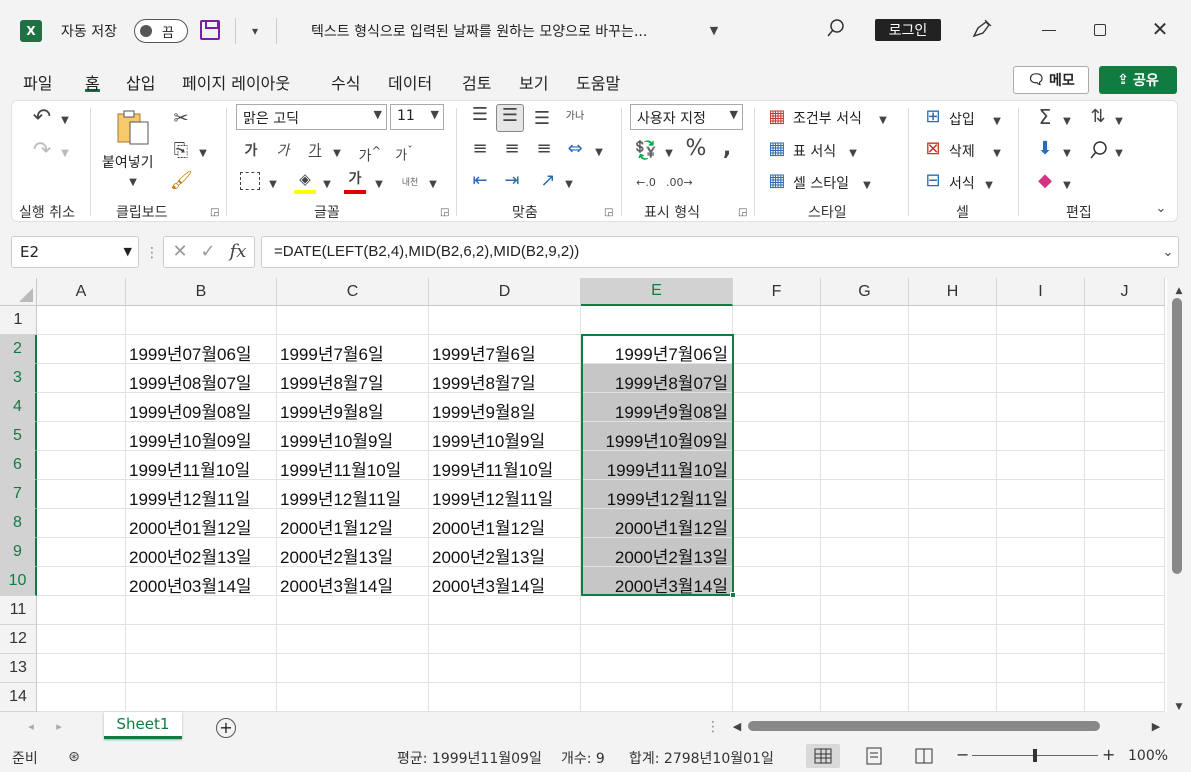  Describe the element at coordinates (203, 154) in the screenshot. I see `copy-dropdown-icon: ▼` at that location.